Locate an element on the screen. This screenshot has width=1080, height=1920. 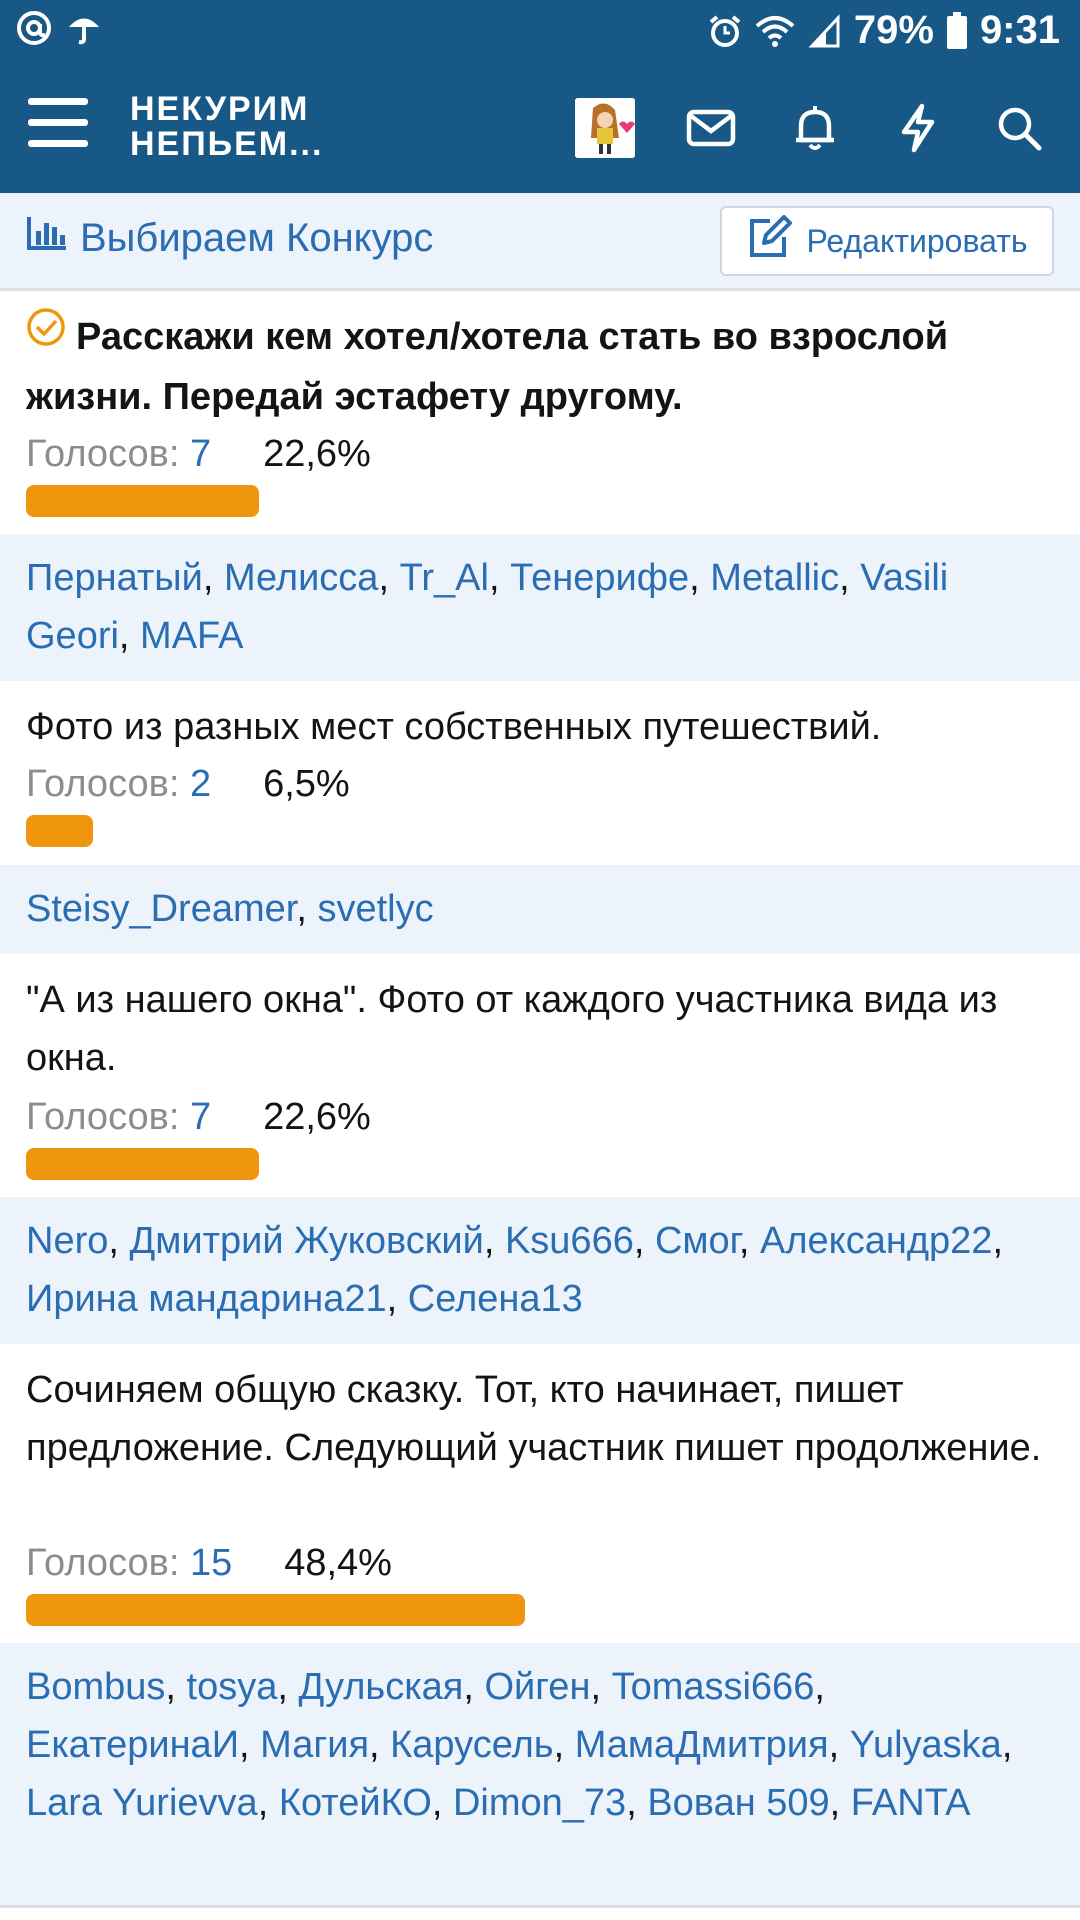
signal-icon is located at coordinates (825, 30).